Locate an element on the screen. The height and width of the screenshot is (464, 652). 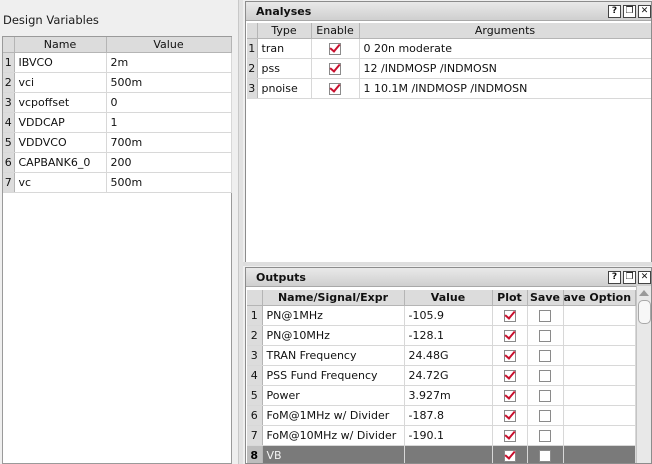
table-row: 1 PN@1MHz -105.9 is located at coordinates (441, 315).